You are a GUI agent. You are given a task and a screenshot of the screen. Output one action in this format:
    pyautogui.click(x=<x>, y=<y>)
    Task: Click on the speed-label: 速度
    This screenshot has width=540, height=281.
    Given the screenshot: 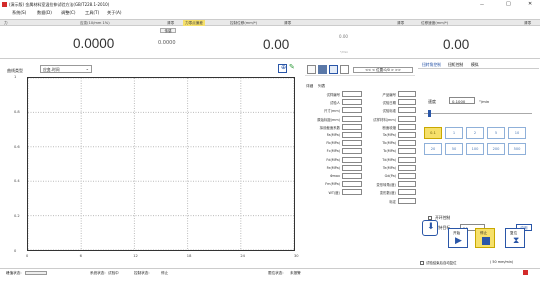 What is the action you would take?
    pyautogui.click(x=432, y=101)
    